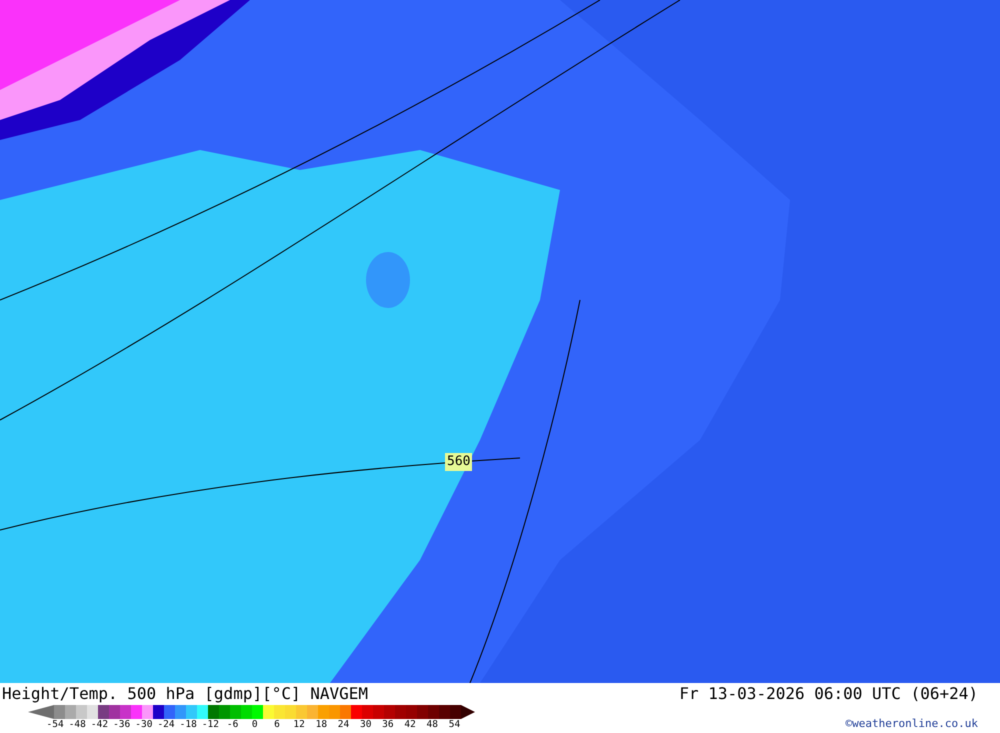  Describe the element at coordinates (210, 725) in the screenshot. I see `scale-label: -12` at that location.